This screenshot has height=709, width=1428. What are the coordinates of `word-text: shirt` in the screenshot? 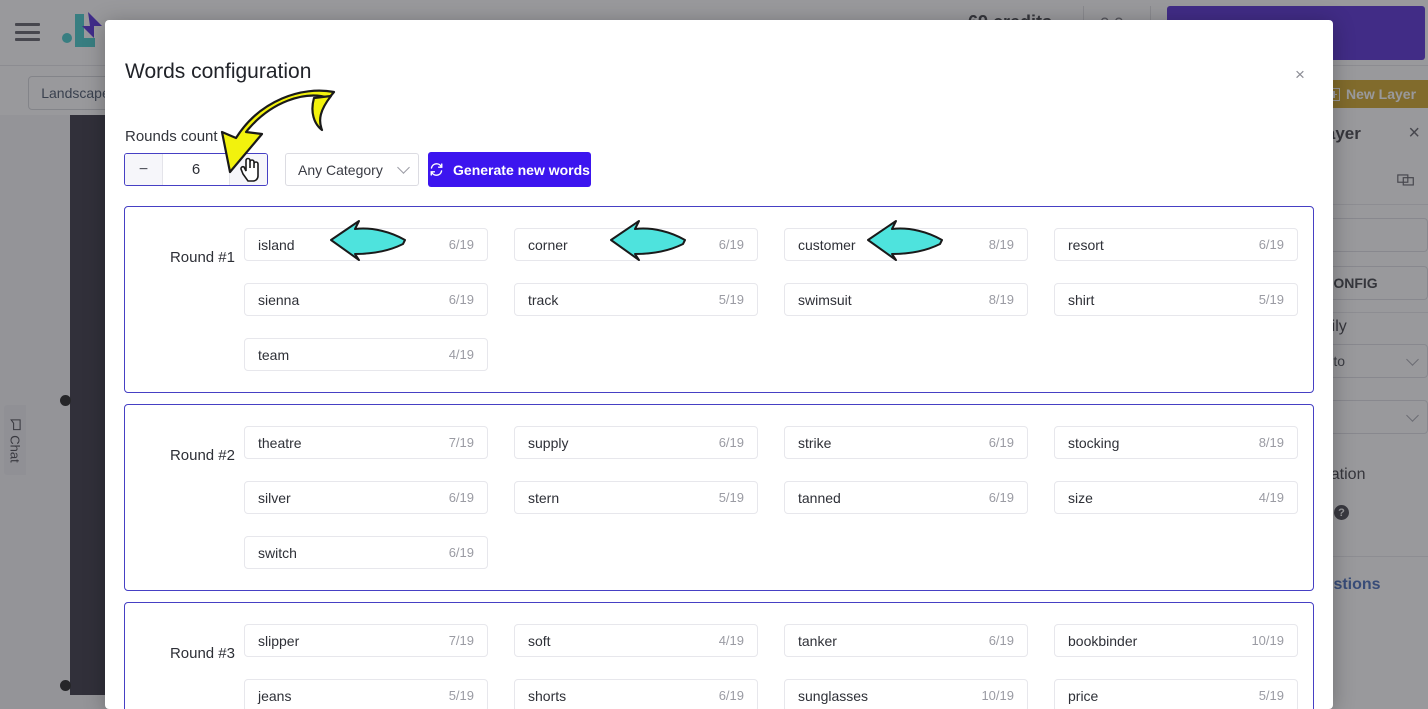 It's located at (1081, 299).